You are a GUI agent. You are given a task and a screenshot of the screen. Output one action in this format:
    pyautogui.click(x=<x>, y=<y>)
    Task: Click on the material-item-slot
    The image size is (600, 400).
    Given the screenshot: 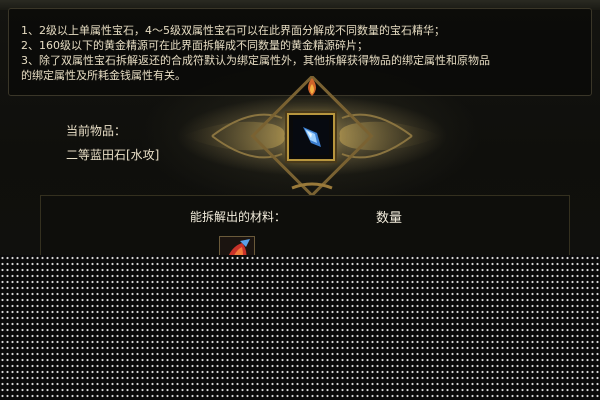 What is the action you would take?
    pyautogui.click(x=237, y=245)
    